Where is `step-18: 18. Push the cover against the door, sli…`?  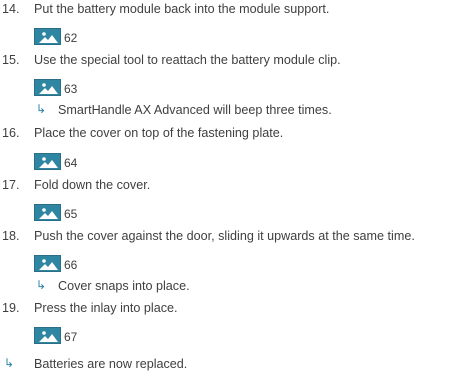 step-18: 18. Push the cover against the door, sli… is located at coordinates (235, 237).